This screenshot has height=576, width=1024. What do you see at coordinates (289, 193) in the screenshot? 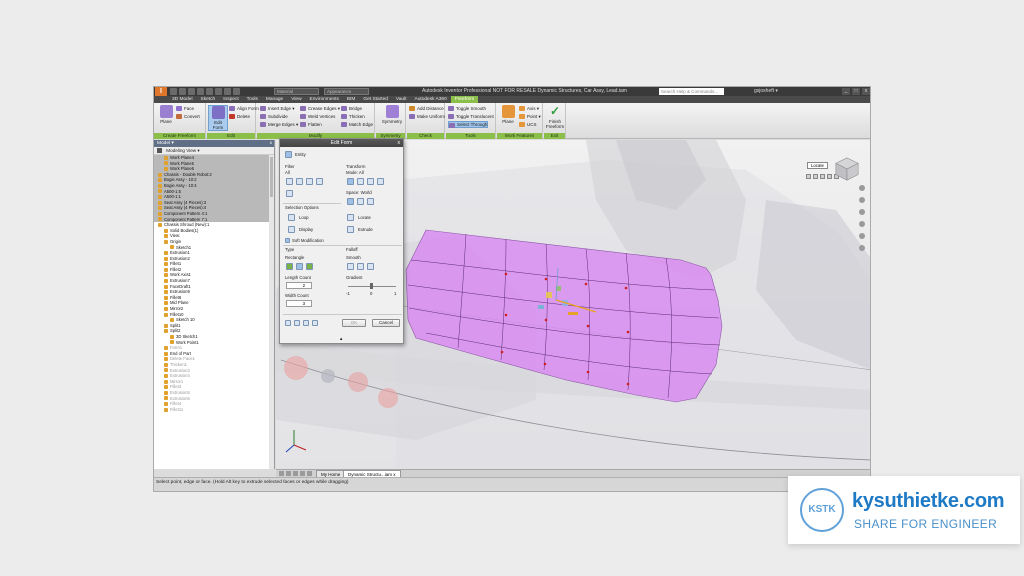
I see `filter-body-icon` at bounding box center [289, 193].